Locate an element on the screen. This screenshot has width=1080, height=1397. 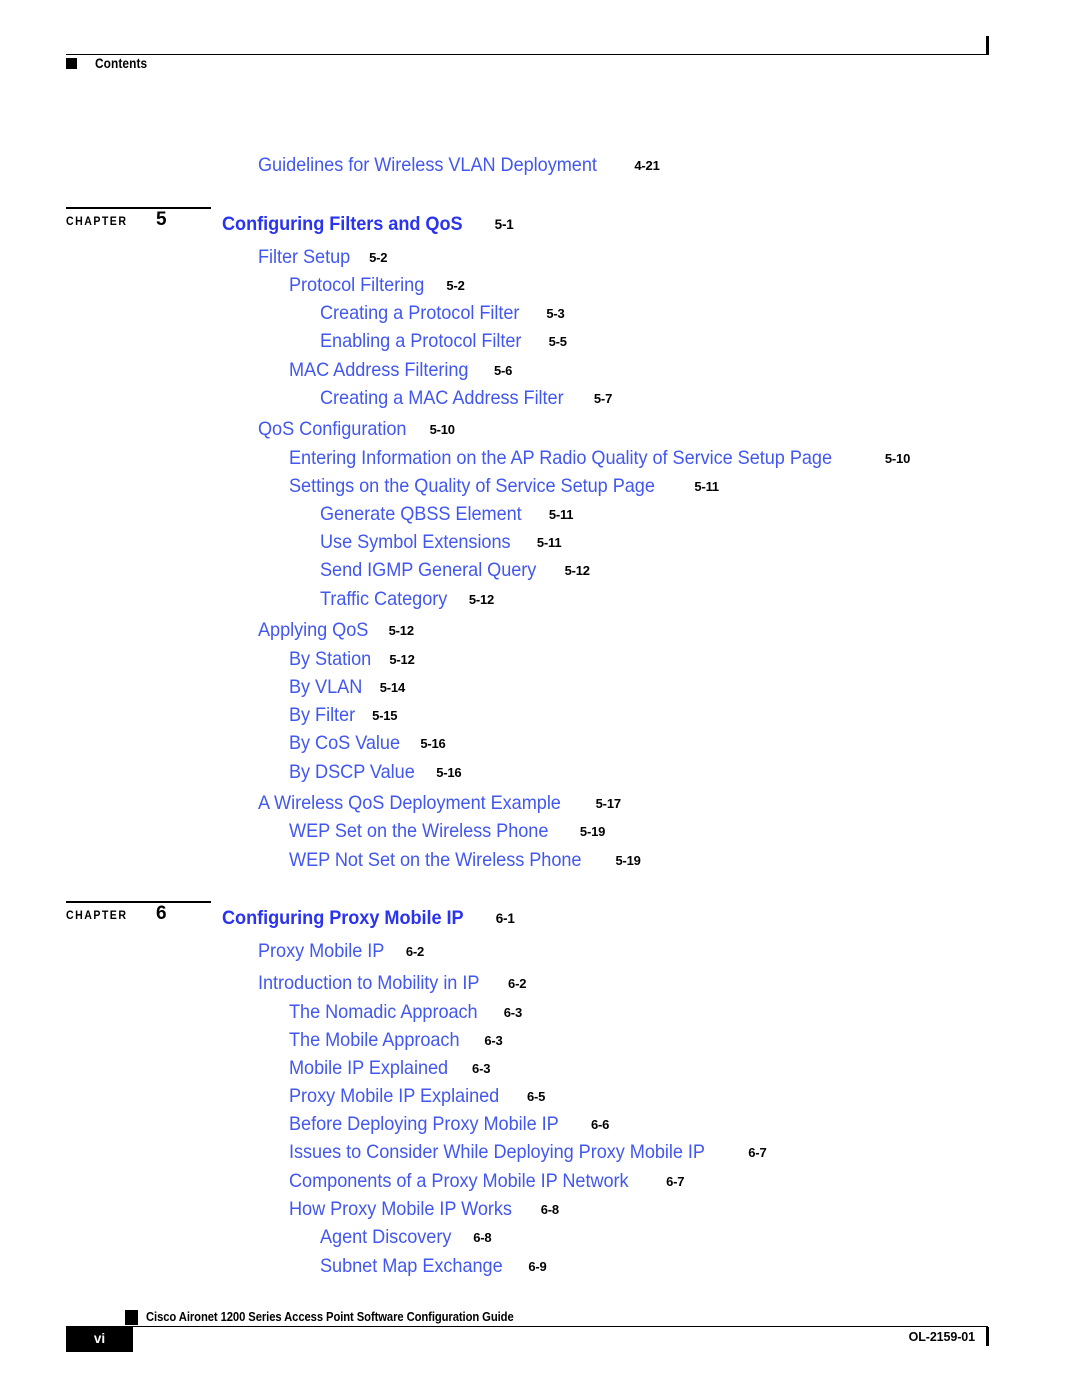
toc-entry: Enabling a Protocol Filter 5-5 is located at coordinates (443, 341).